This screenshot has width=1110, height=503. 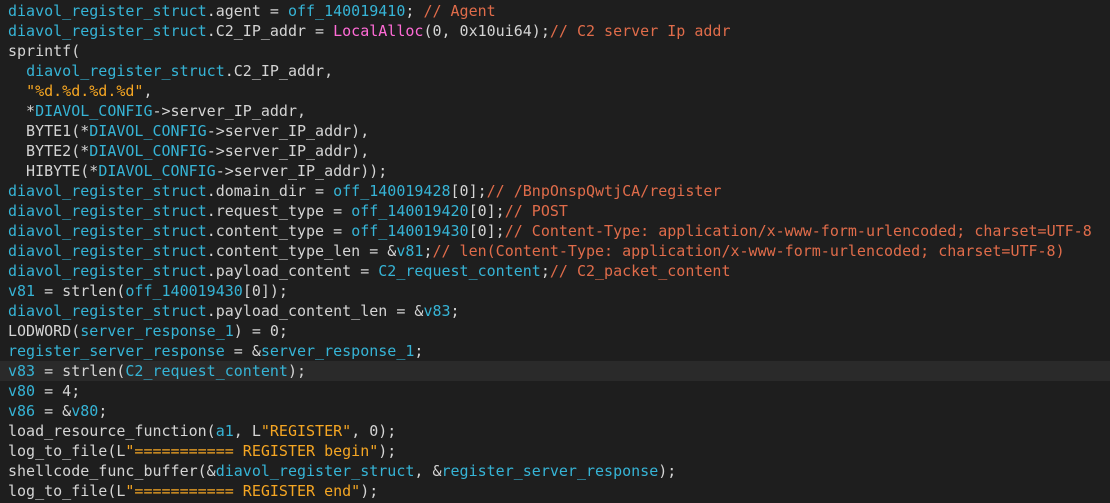 What do you see at coordinates (555, 391) in the screenshot?
I see `code-line: v80 = 4;` at bounding box center [555, 391].